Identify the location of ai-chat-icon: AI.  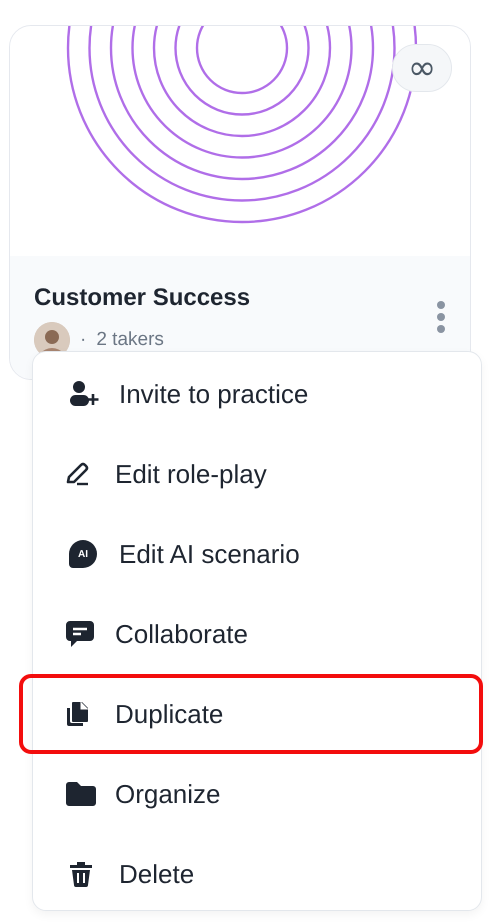
(83, 554).